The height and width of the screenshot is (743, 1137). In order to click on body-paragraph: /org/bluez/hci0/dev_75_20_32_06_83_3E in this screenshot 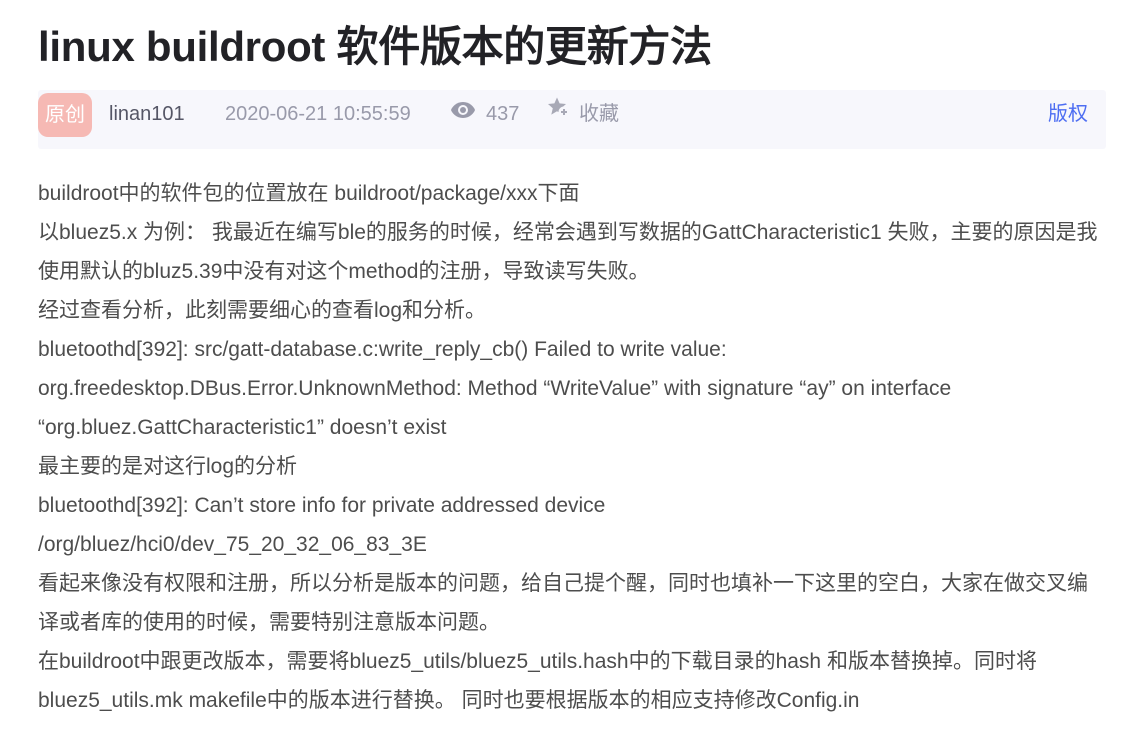, I will do `click(232, 544)`.